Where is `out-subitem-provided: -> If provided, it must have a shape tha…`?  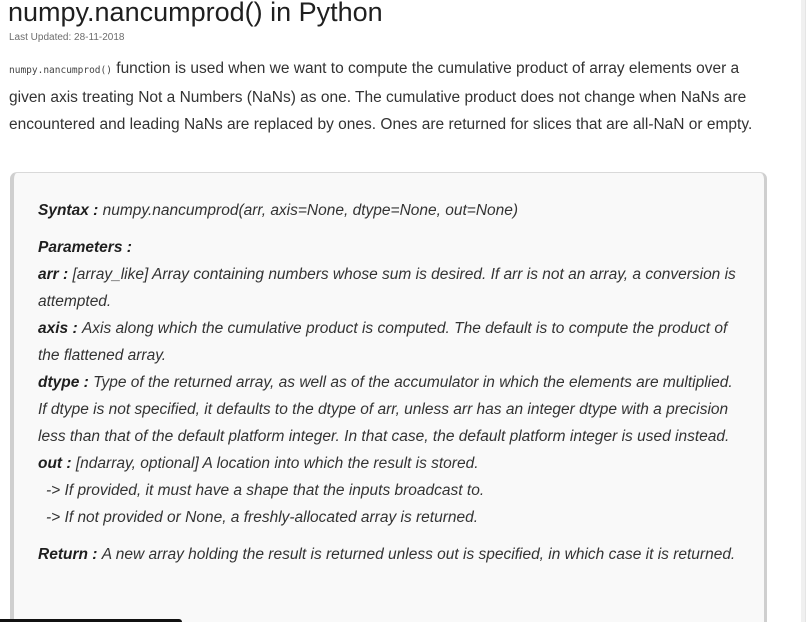 out-subitem-provided: -> If provided, it must have a shape tha… is located at coordinates (265, 490).